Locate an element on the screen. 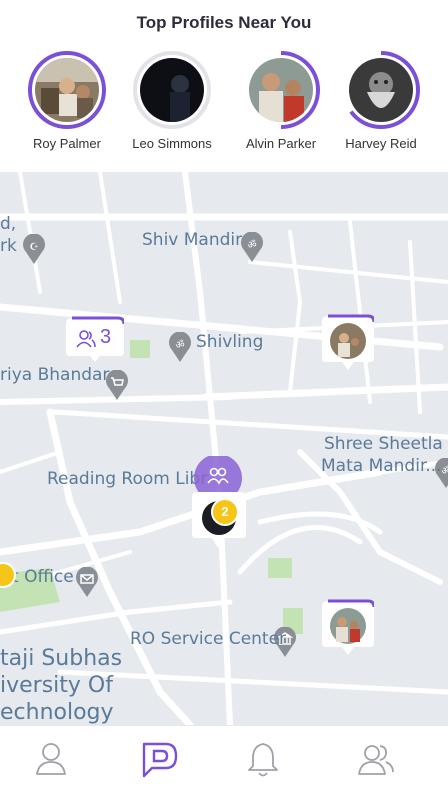 This screenshot has height=794, width=448. map-label-university: taji Subhas is located at coordinates (61, 658).